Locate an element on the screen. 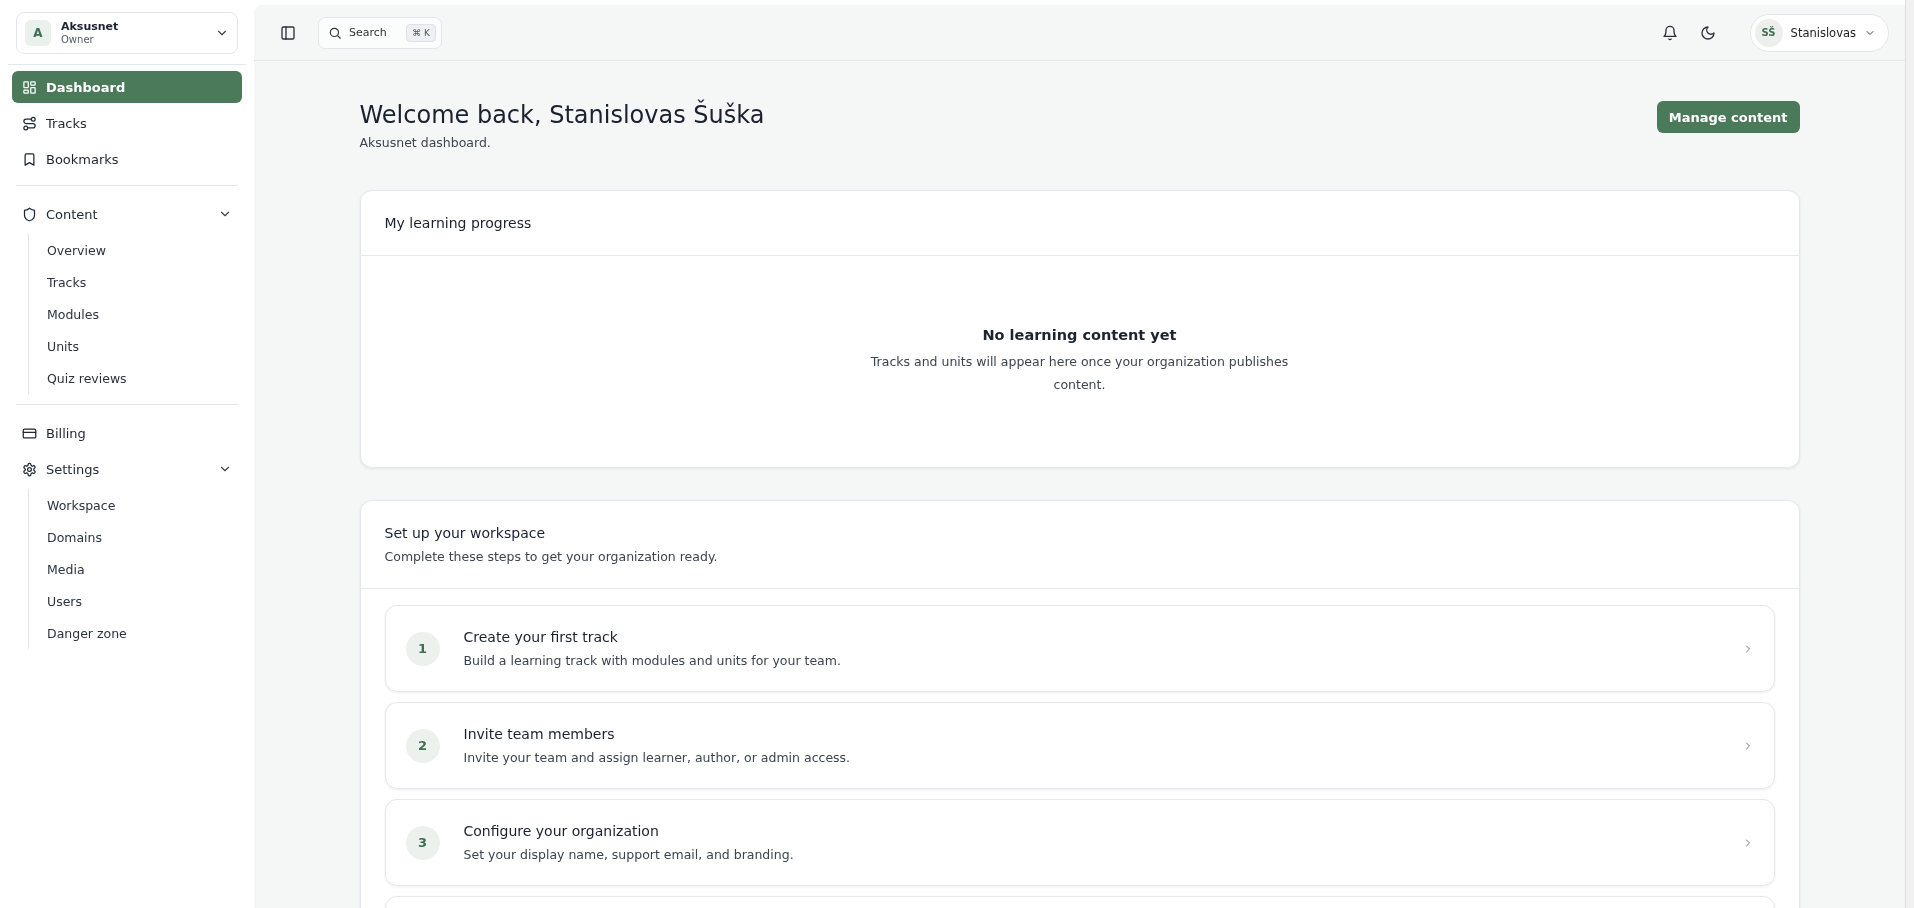  card-title: Set up your workspace is located at coordinates (465, 533).